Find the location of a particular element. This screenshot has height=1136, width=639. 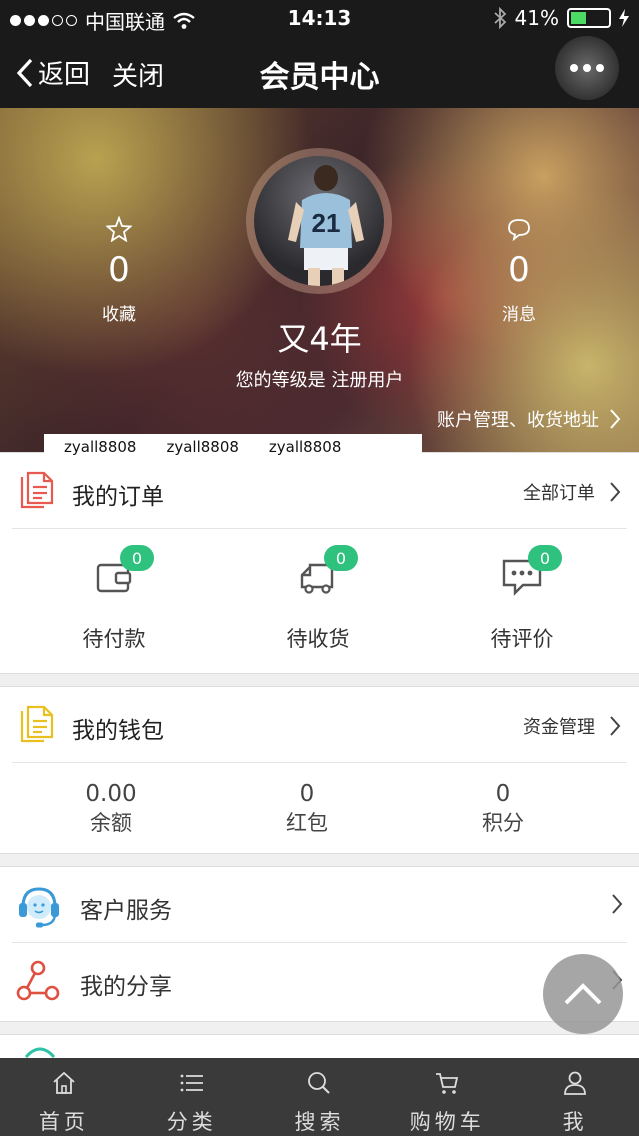

battery-fill is located at coordinates (578, 18).